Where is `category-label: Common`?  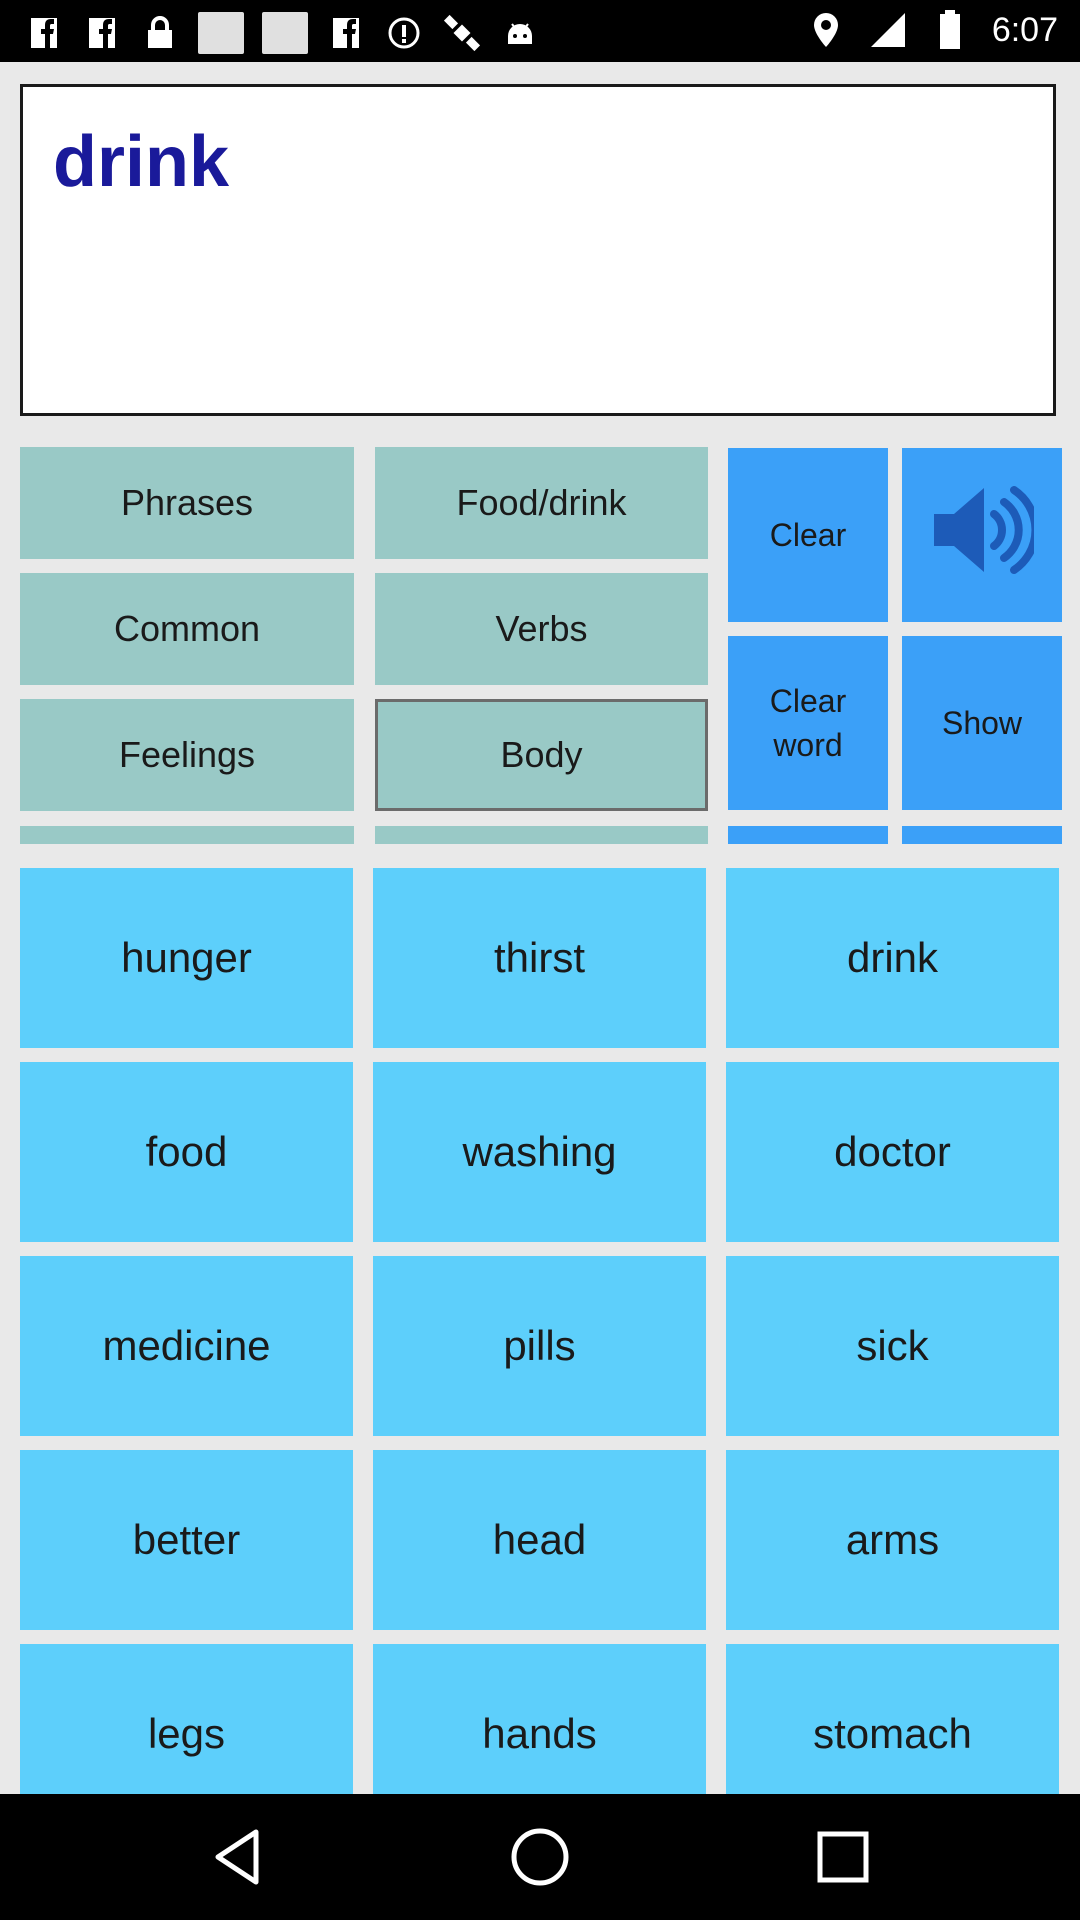
category-label: Common is located at coordinates (187, 628).